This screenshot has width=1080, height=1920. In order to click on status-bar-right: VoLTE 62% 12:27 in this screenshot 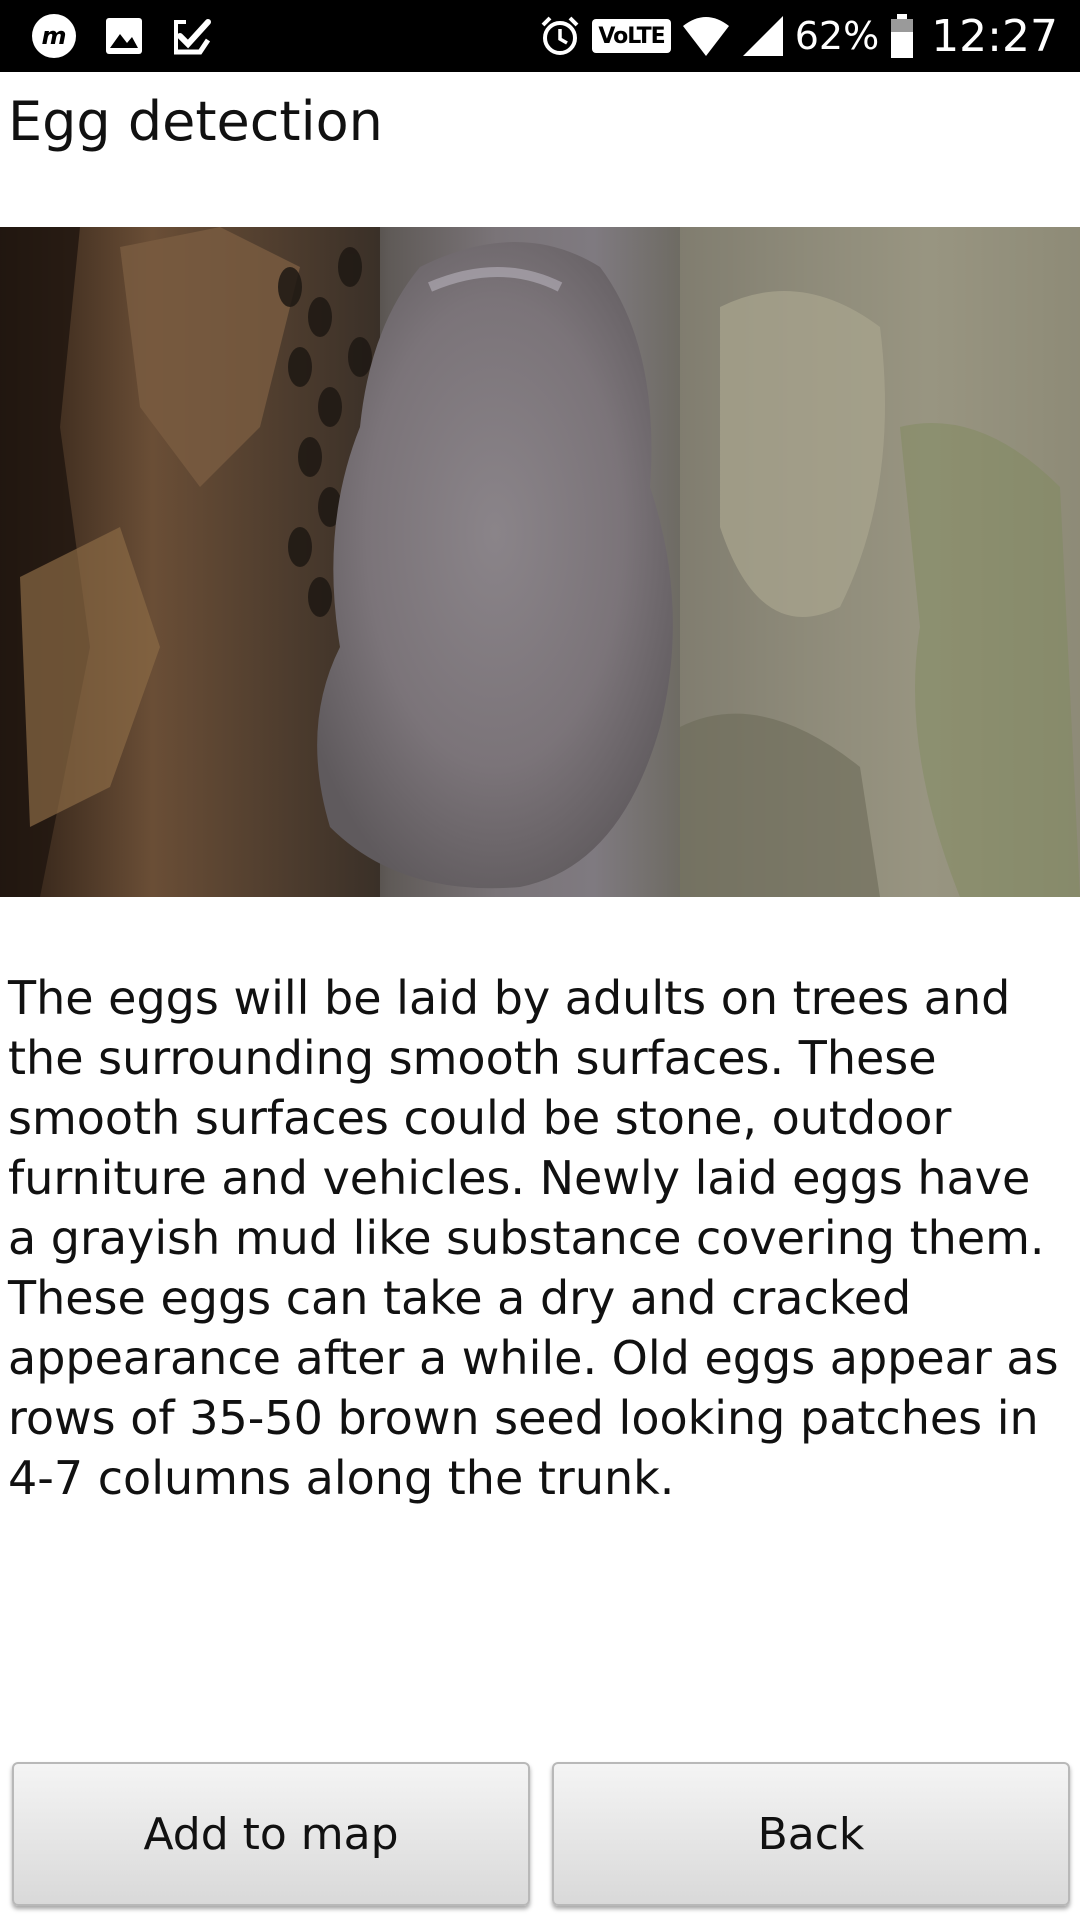, I will do `click(798, 36)`.